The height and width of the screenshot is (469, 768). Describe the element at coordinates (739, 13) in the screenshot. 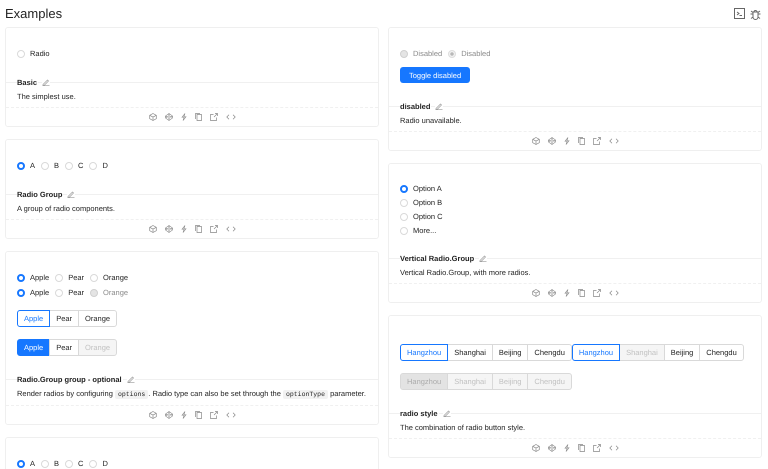

I see `terminal-icon` at that location.